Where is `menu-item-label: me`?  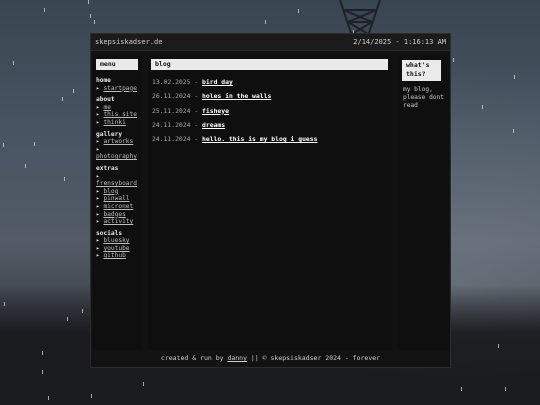 menu-item-label: me is located at coordinates (106, 107).